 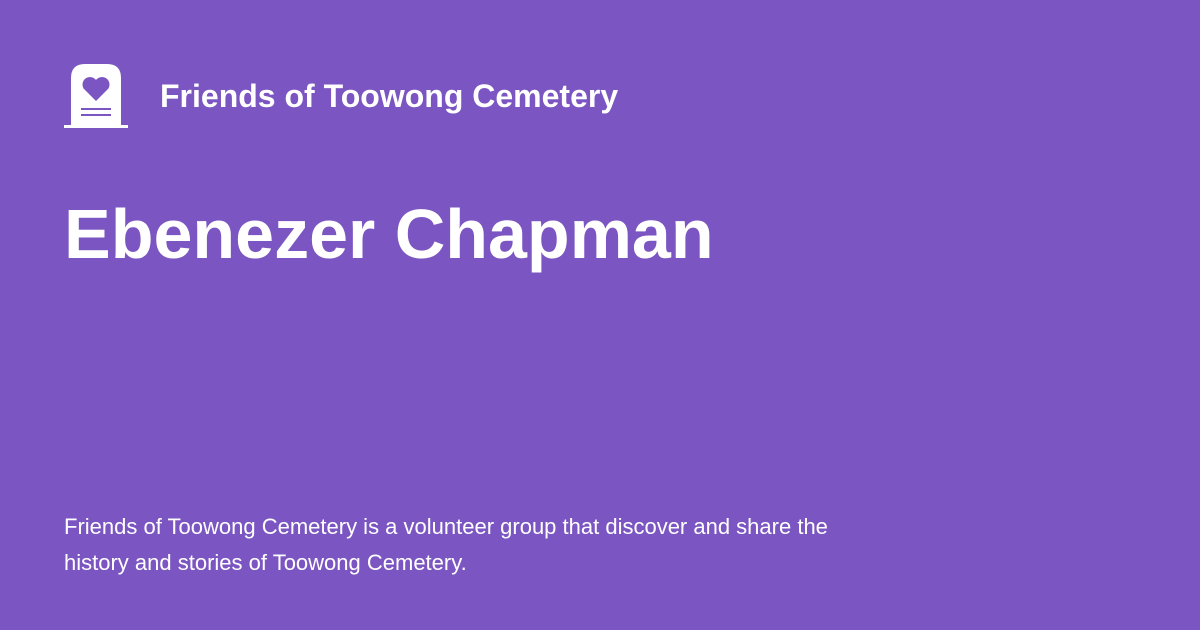 I want to click on site-header: Friends of Toowong Cemetery, so click(x=341, y=96).